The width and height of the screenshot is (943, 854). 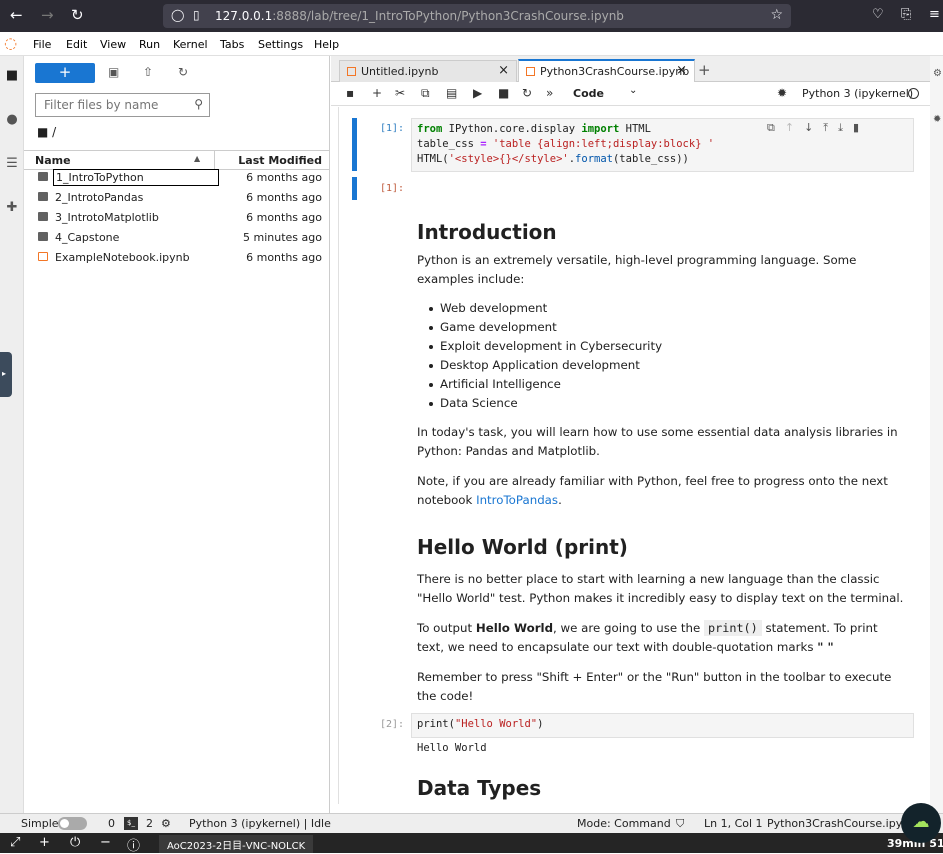 What do you see at coordinates (232, 44) in the screenshot?
I see `menu-tabs: Tabs` at bounding box center [232, 44].